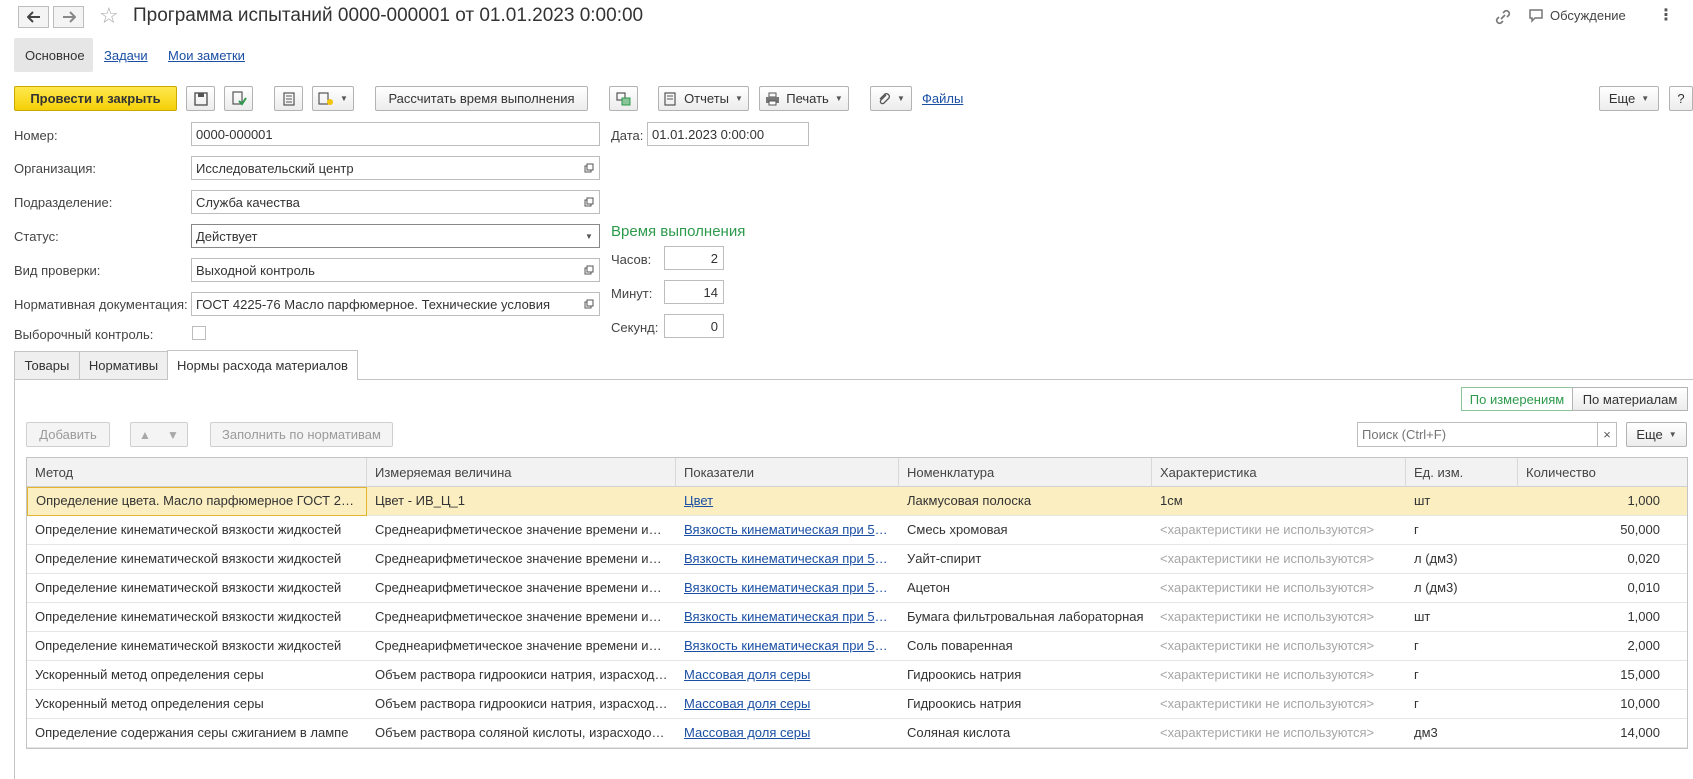  Describe the element at coordinates (1593, 733) in the screenshot. I see `cell-quantity: 14,000` at that location.